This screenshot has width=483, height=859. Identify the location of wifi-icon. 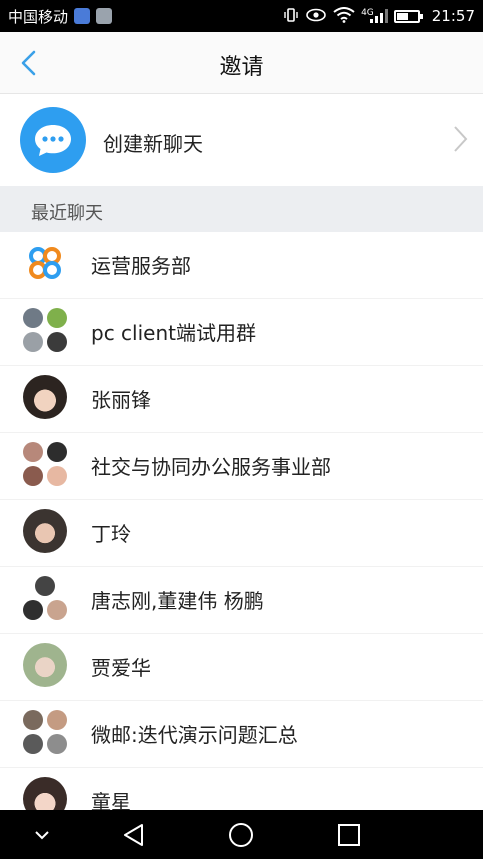
(344, 16).